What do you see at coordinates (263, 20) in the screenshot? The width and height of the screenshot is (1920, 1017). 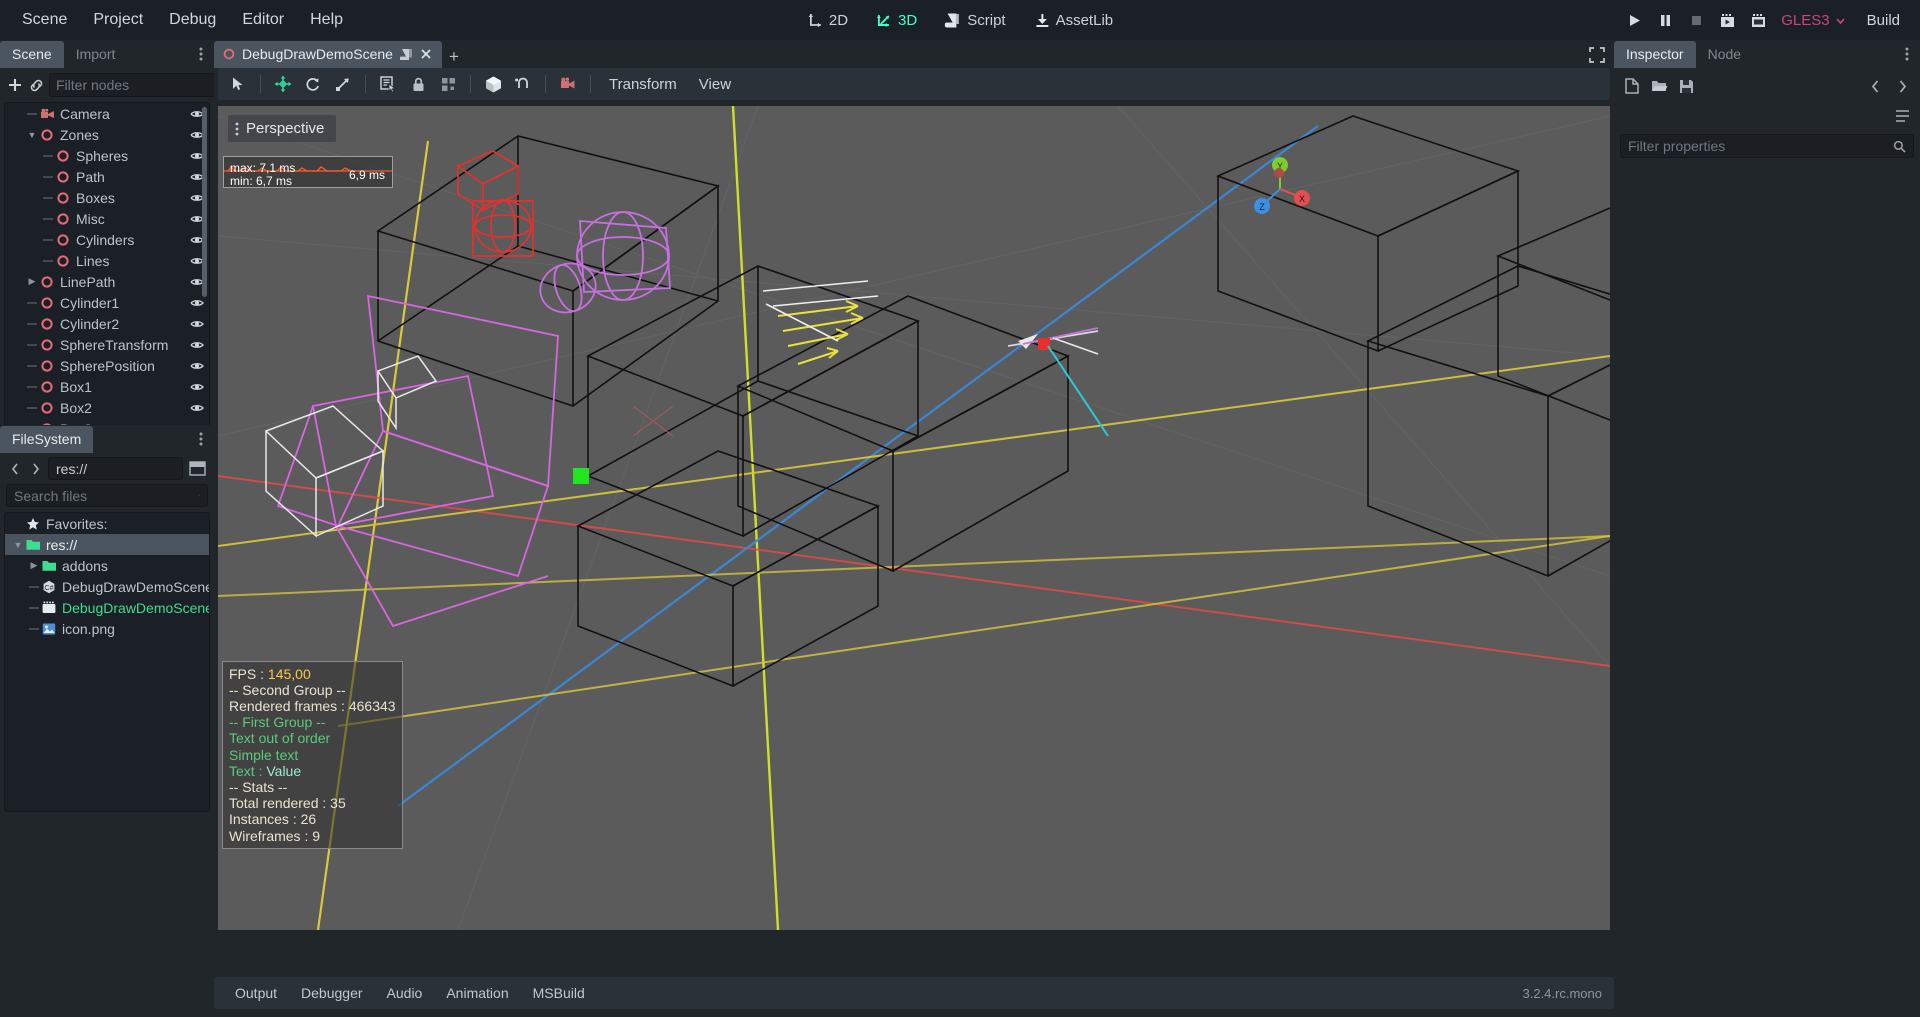 I see `menu-editor: Editor` at bounding box center [263, 20].